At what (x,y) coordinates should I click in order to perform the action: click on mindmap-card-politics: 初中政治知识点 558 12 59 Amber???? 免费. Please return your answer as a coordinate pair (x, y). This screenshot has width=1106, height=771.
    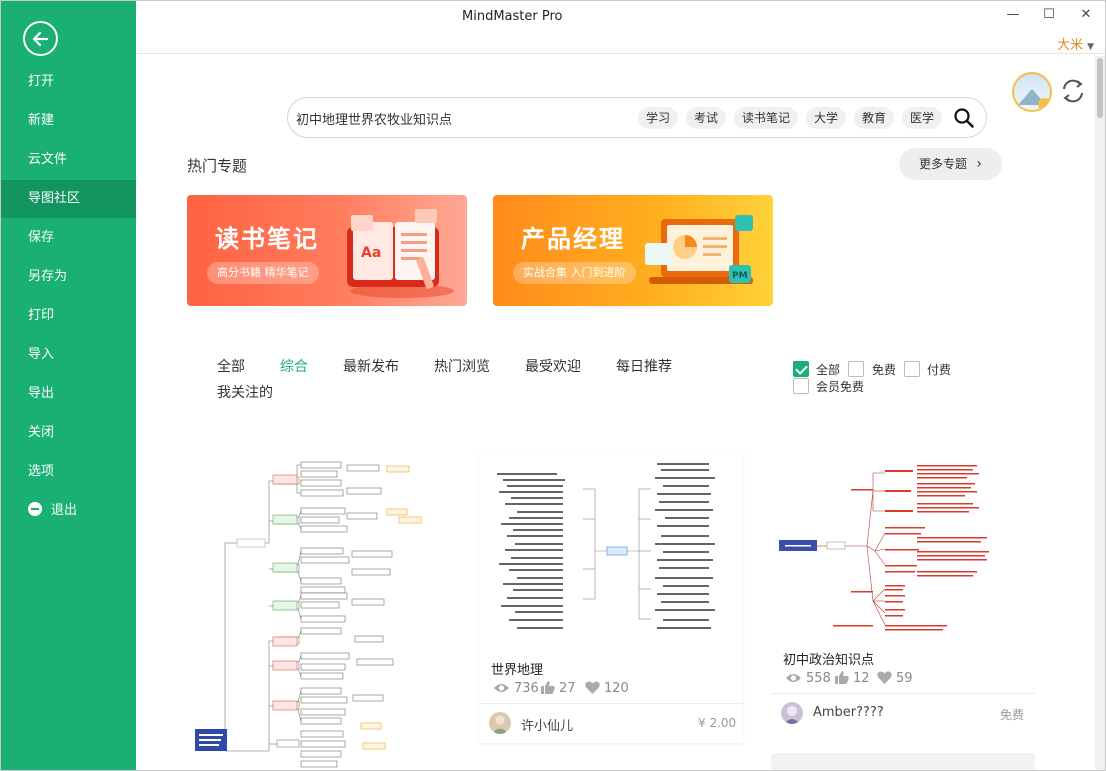
    Looking at the image, I should click on (903, 592).